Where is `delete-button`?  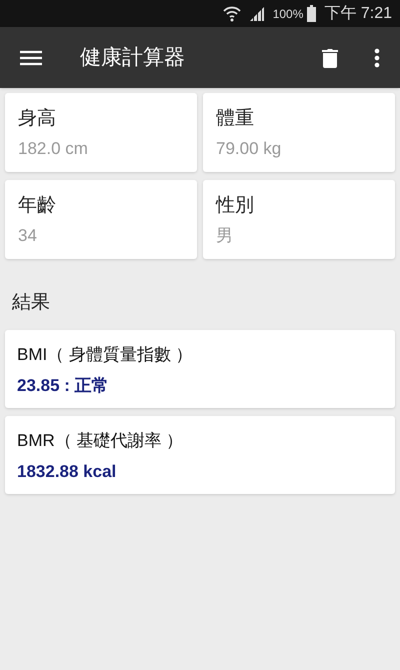 delete-button is located at coordinates (330, 58).